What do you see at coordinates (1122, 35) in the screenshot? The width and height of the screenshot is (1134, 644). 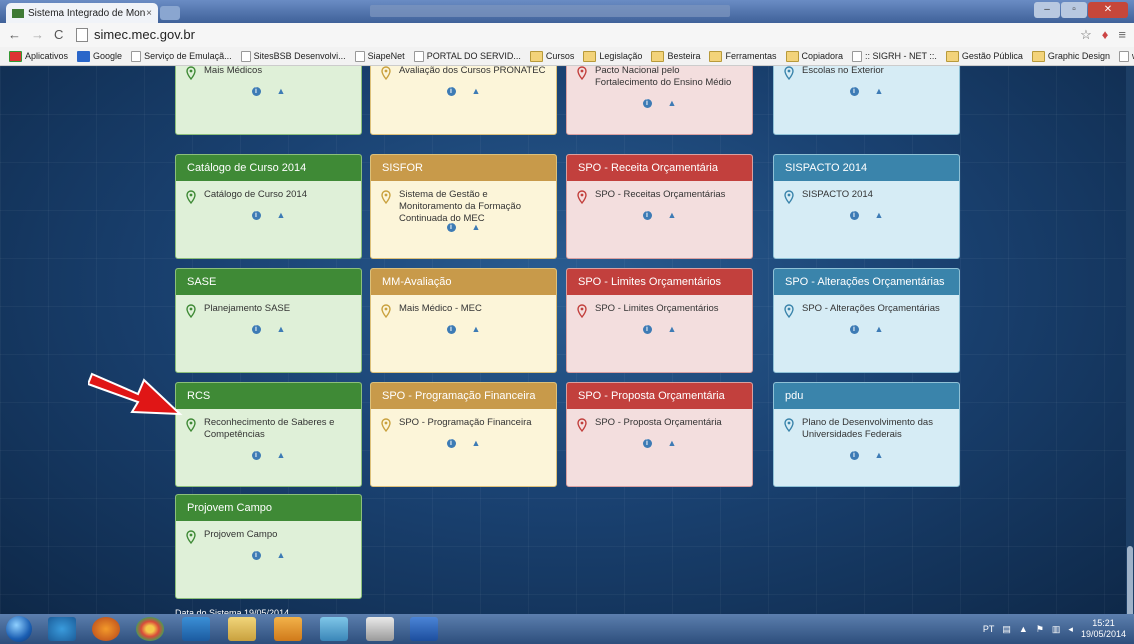 I see `menu-icon: ≡` at bounding box center [1122, 35].